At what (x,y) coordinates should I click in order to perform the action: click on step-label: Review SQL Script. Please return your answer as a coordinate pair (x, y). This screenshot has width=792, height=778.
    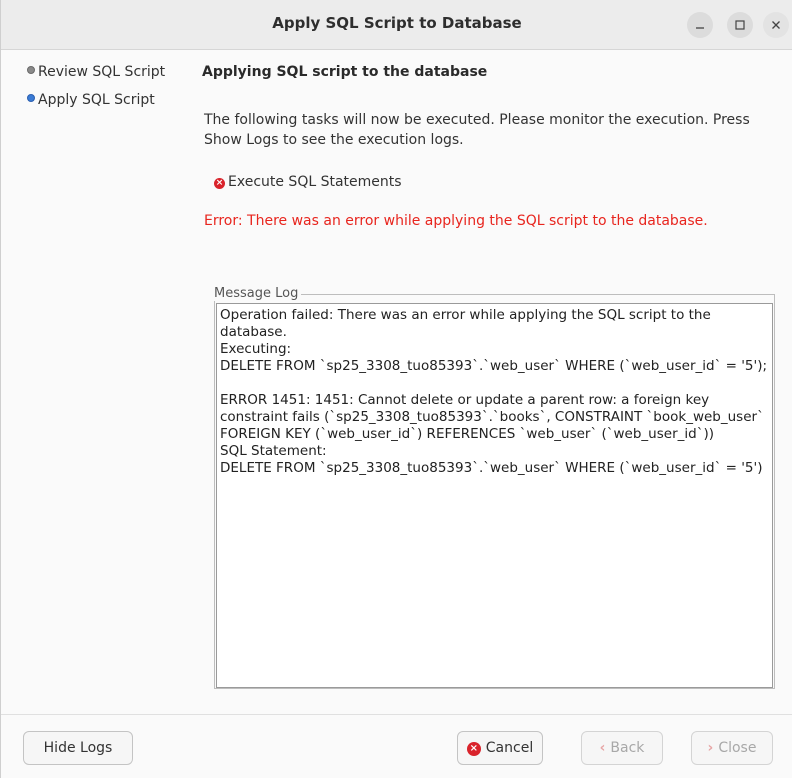
    Looking at the image, I should click on (102, 72).